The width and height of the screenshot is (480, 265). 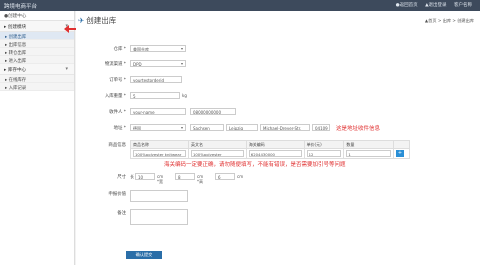 What do you see at coordinates (160, 179) in the screenshot?
I see `length-unit: cm *宽` at bounding box center [160, 179].